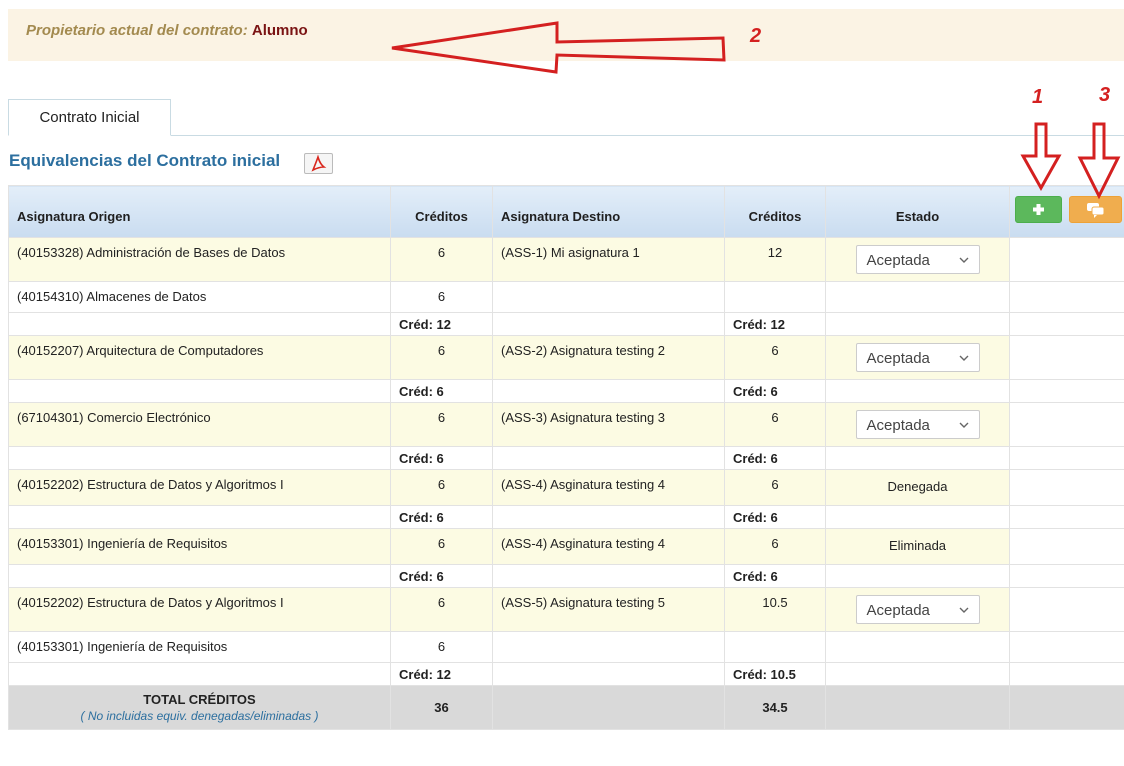  Describe the element at coordinates (566, 35) in the screenshot. I see `owner-banner: Propietario actual del contrato: Alumno` at that location.